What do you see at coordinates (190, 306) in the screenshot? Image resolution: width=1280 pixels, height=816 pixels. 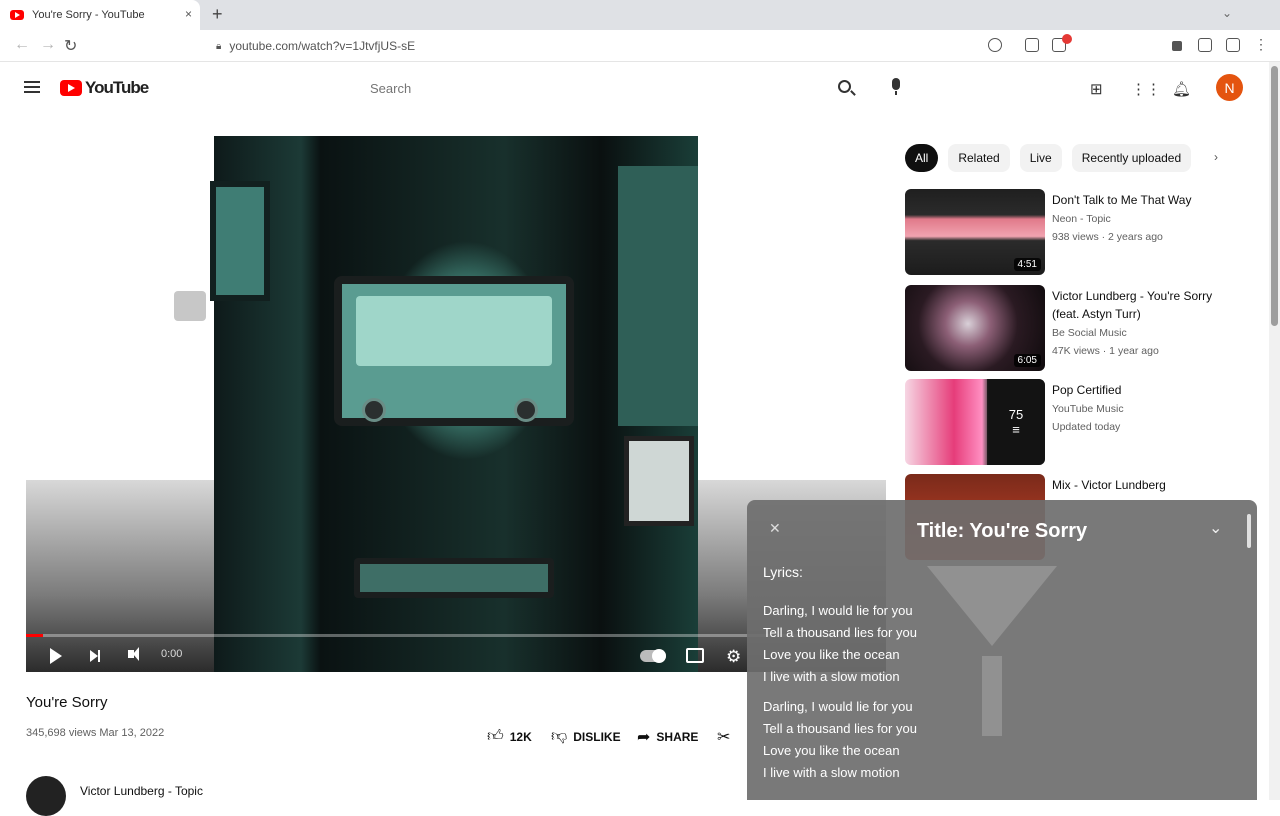 I see `player-overlay-button` at bounding box center [190, 306].